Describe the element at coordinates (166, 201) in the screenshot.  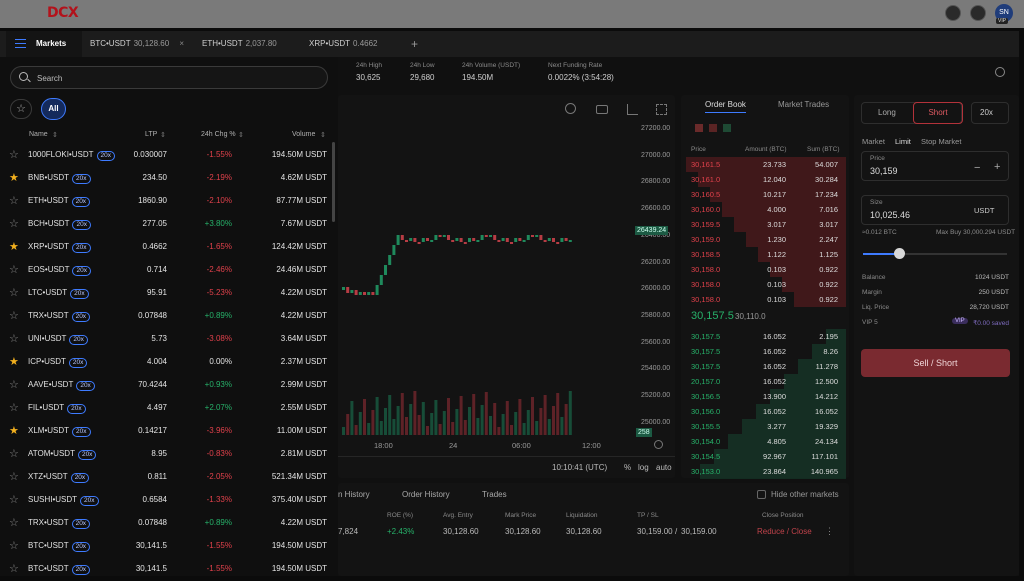
I see `market-row: ☆ ETH•USDT 20x 1860.90 -2.10% 87.77M USDT` at that location.